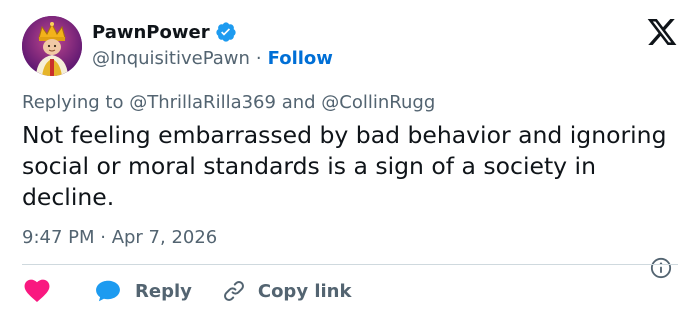 This screenshot has height=318, width=700. Describe the element at coordinates (202, 102) in the screenshot. I see `mention-link: @ThrillaRilla369` at that location.